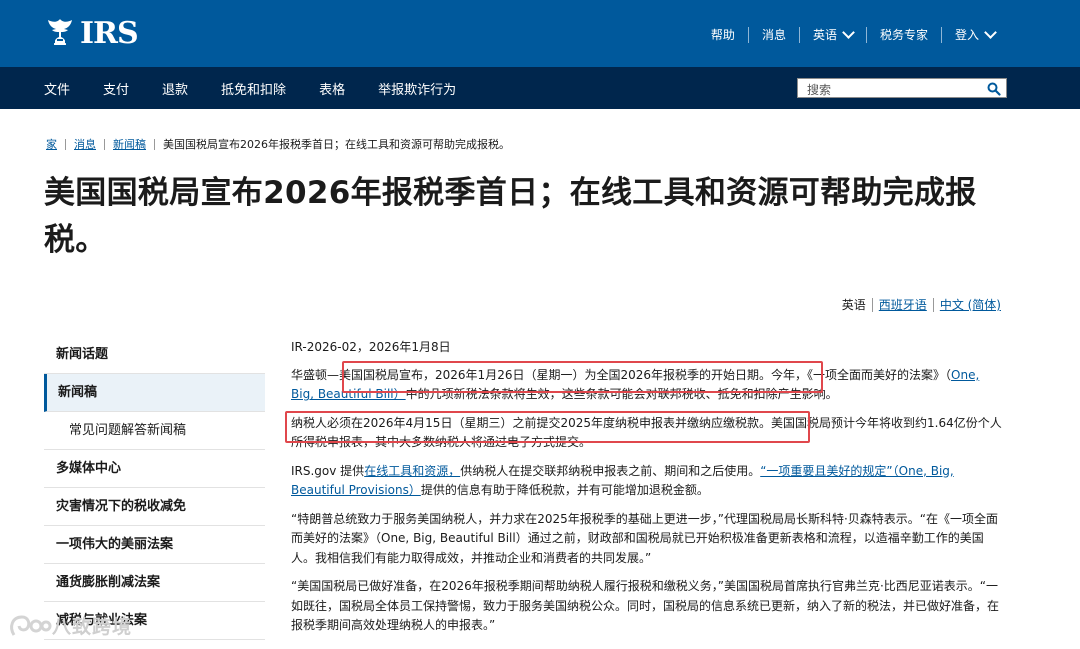  I want to click on p1-text-b: 今年，《一项全面而美好的法案》（, so click(861, 374).